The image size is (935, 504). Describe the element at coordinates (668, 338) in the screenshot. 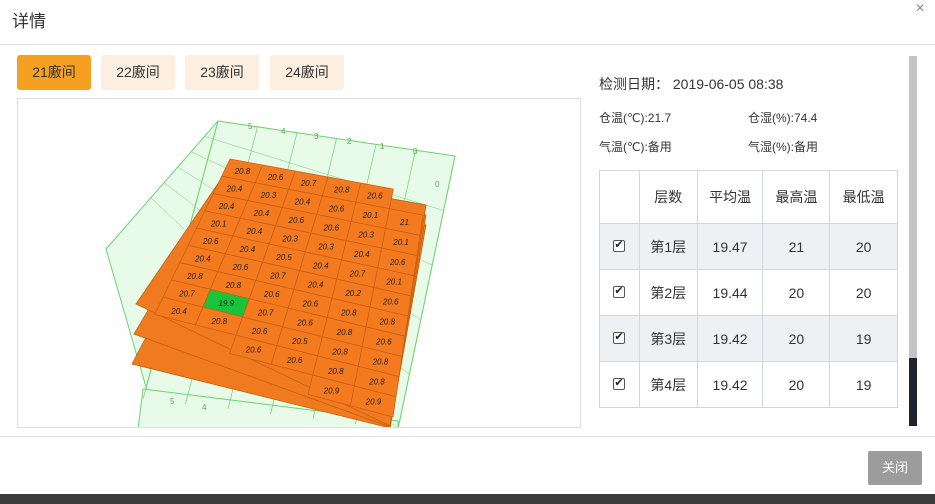

I see `layer-cell: 第3层` at that location.